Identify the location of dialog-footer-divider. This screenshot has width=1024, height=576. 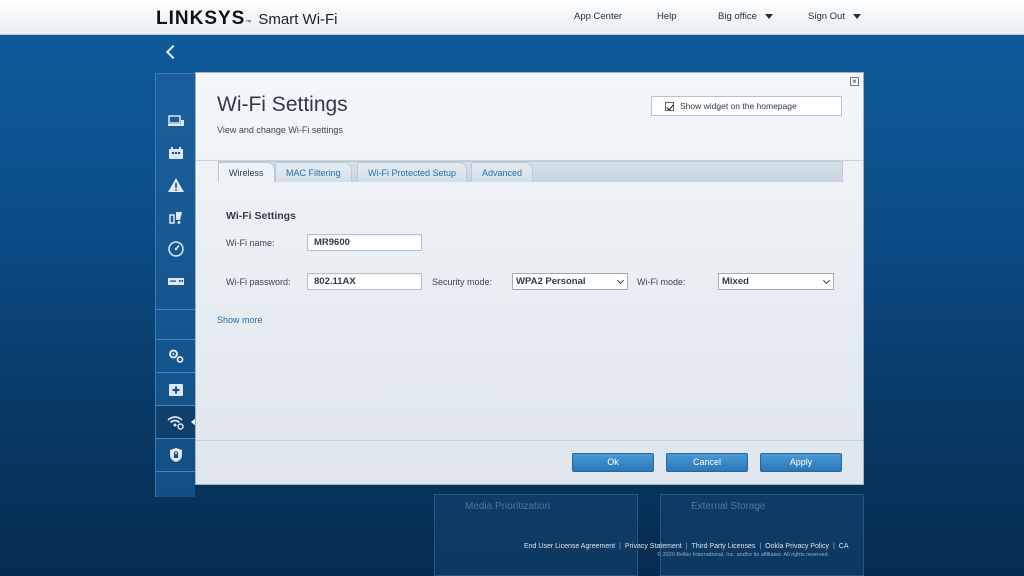
(529, 440).